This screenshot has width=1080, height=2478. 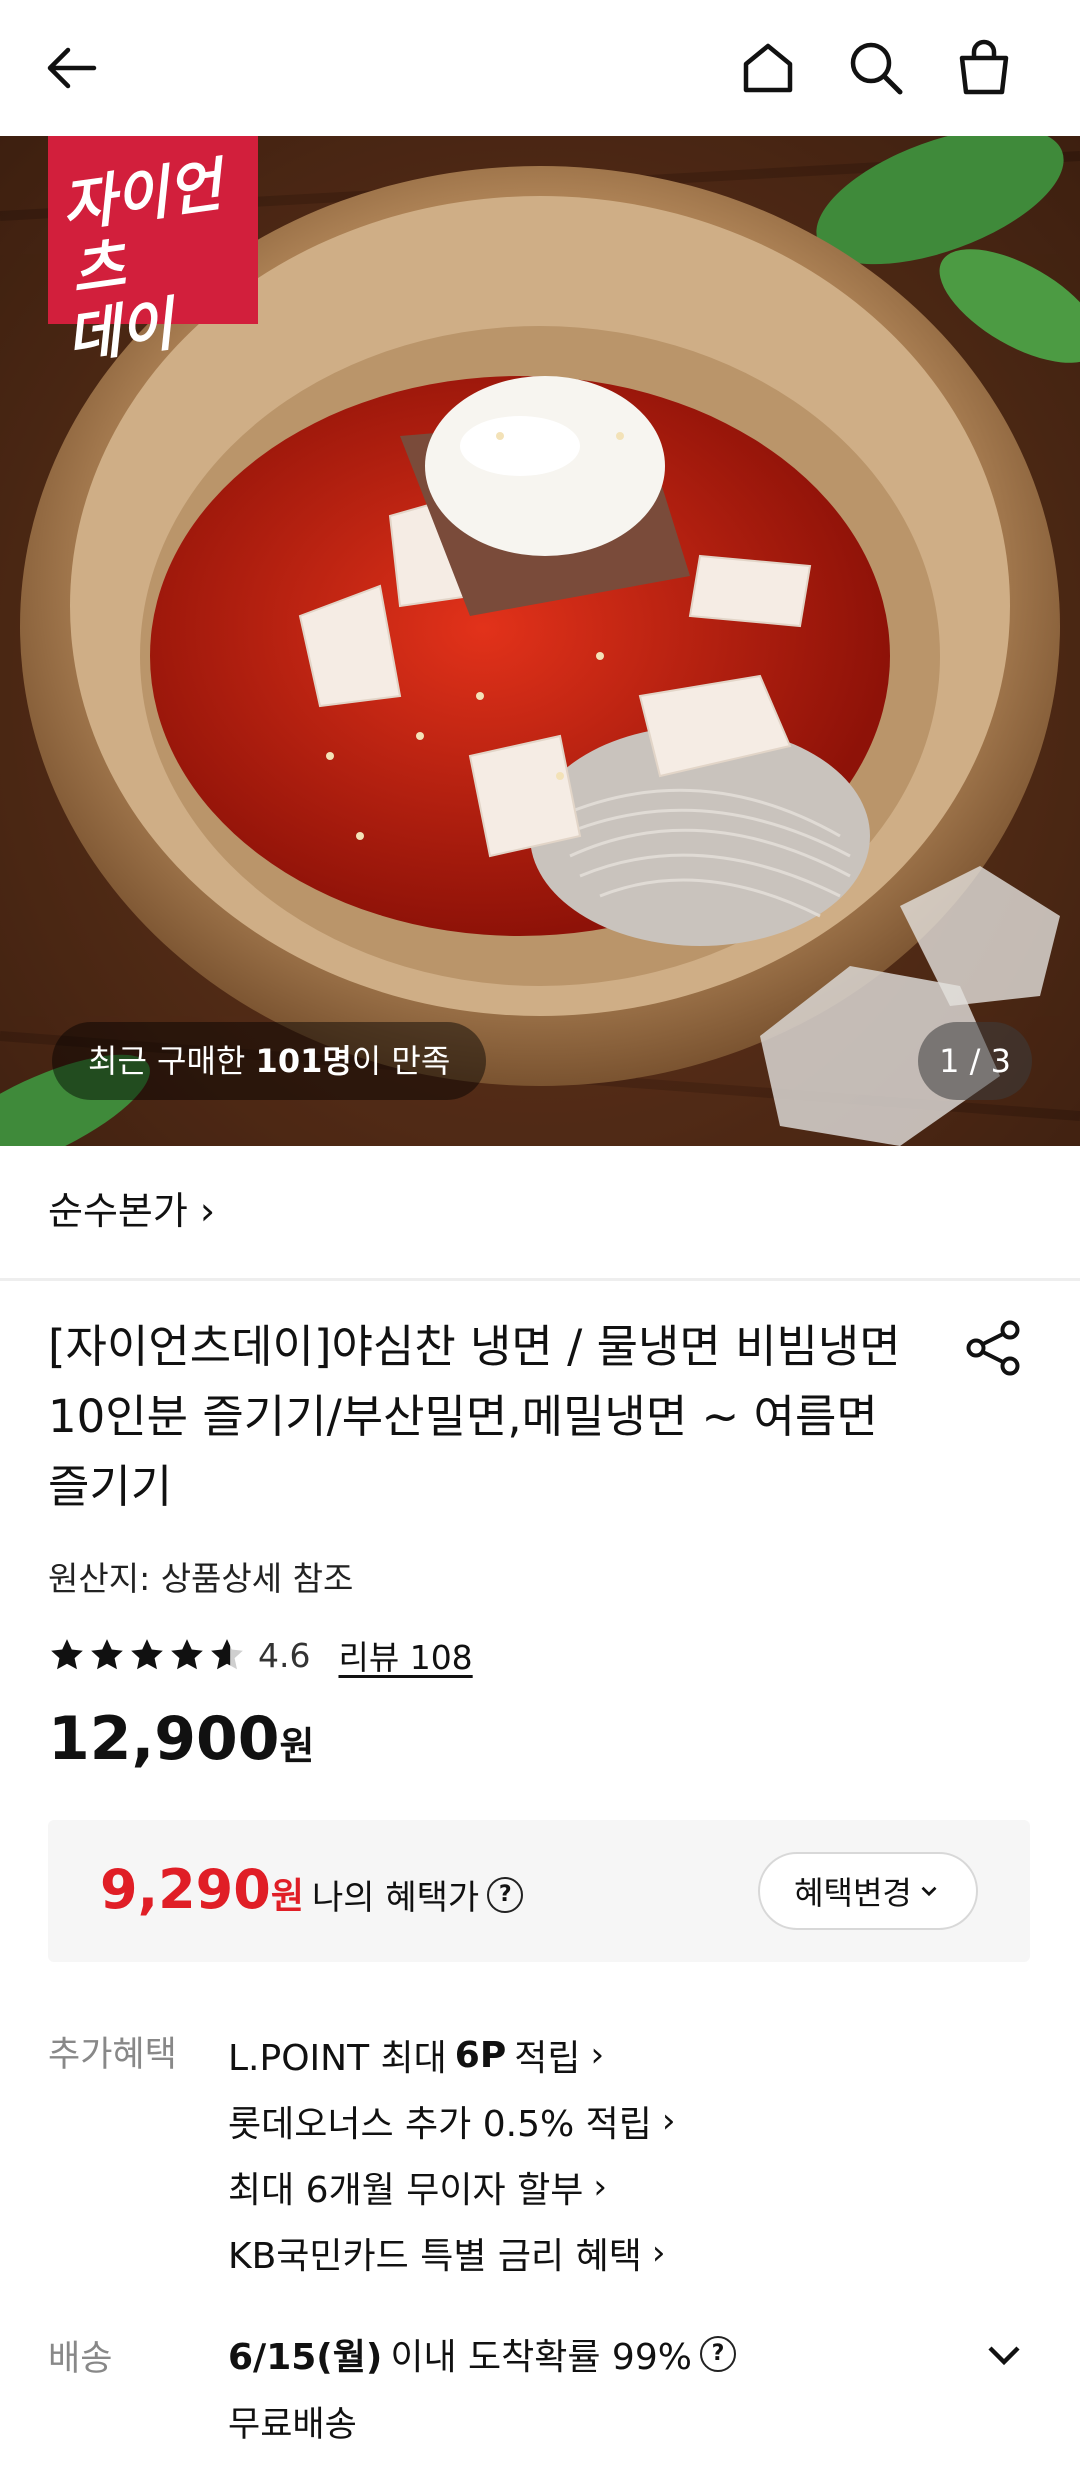 I want to click on shipping-label: 배송, so click(x=80, y=2359).